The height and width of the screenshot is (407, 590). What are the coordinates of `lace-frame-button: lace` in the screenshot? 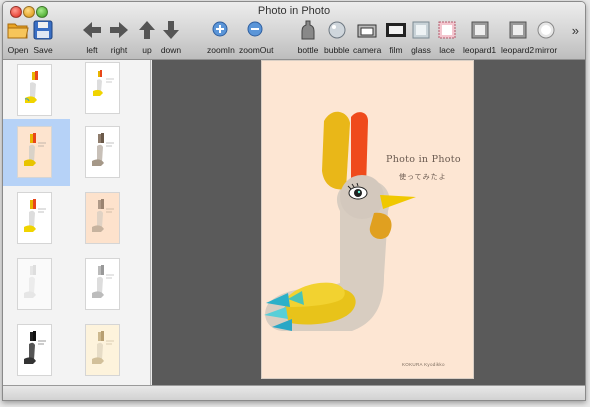 It's located at (447, 39).